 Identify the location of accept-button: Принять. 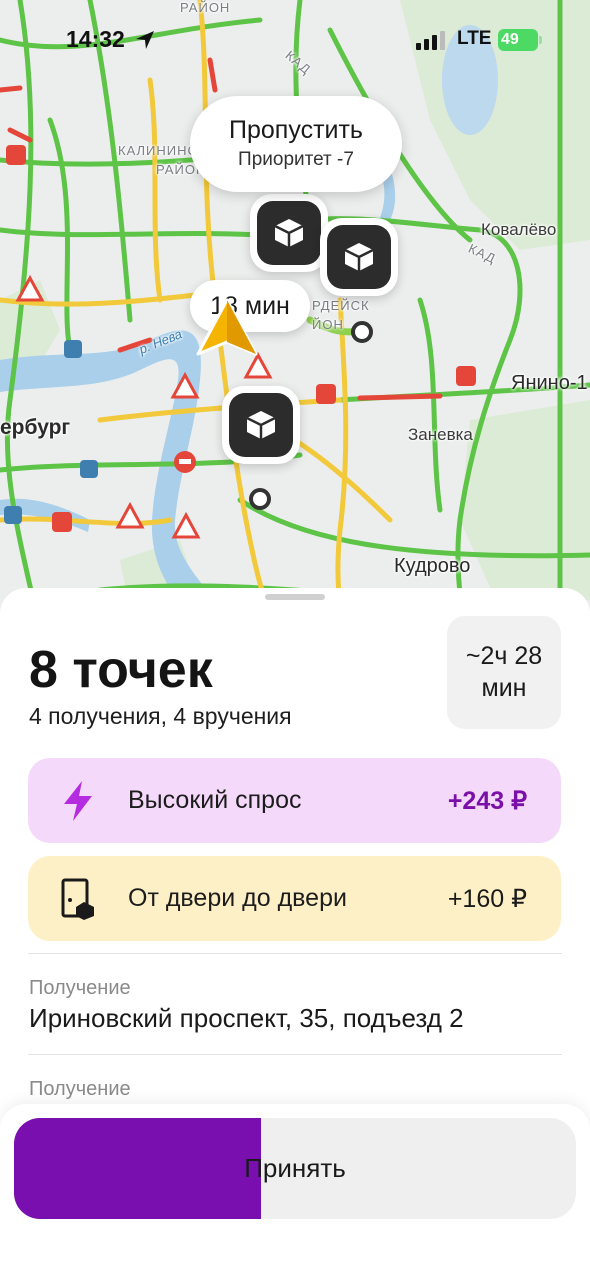
(295, 1168).